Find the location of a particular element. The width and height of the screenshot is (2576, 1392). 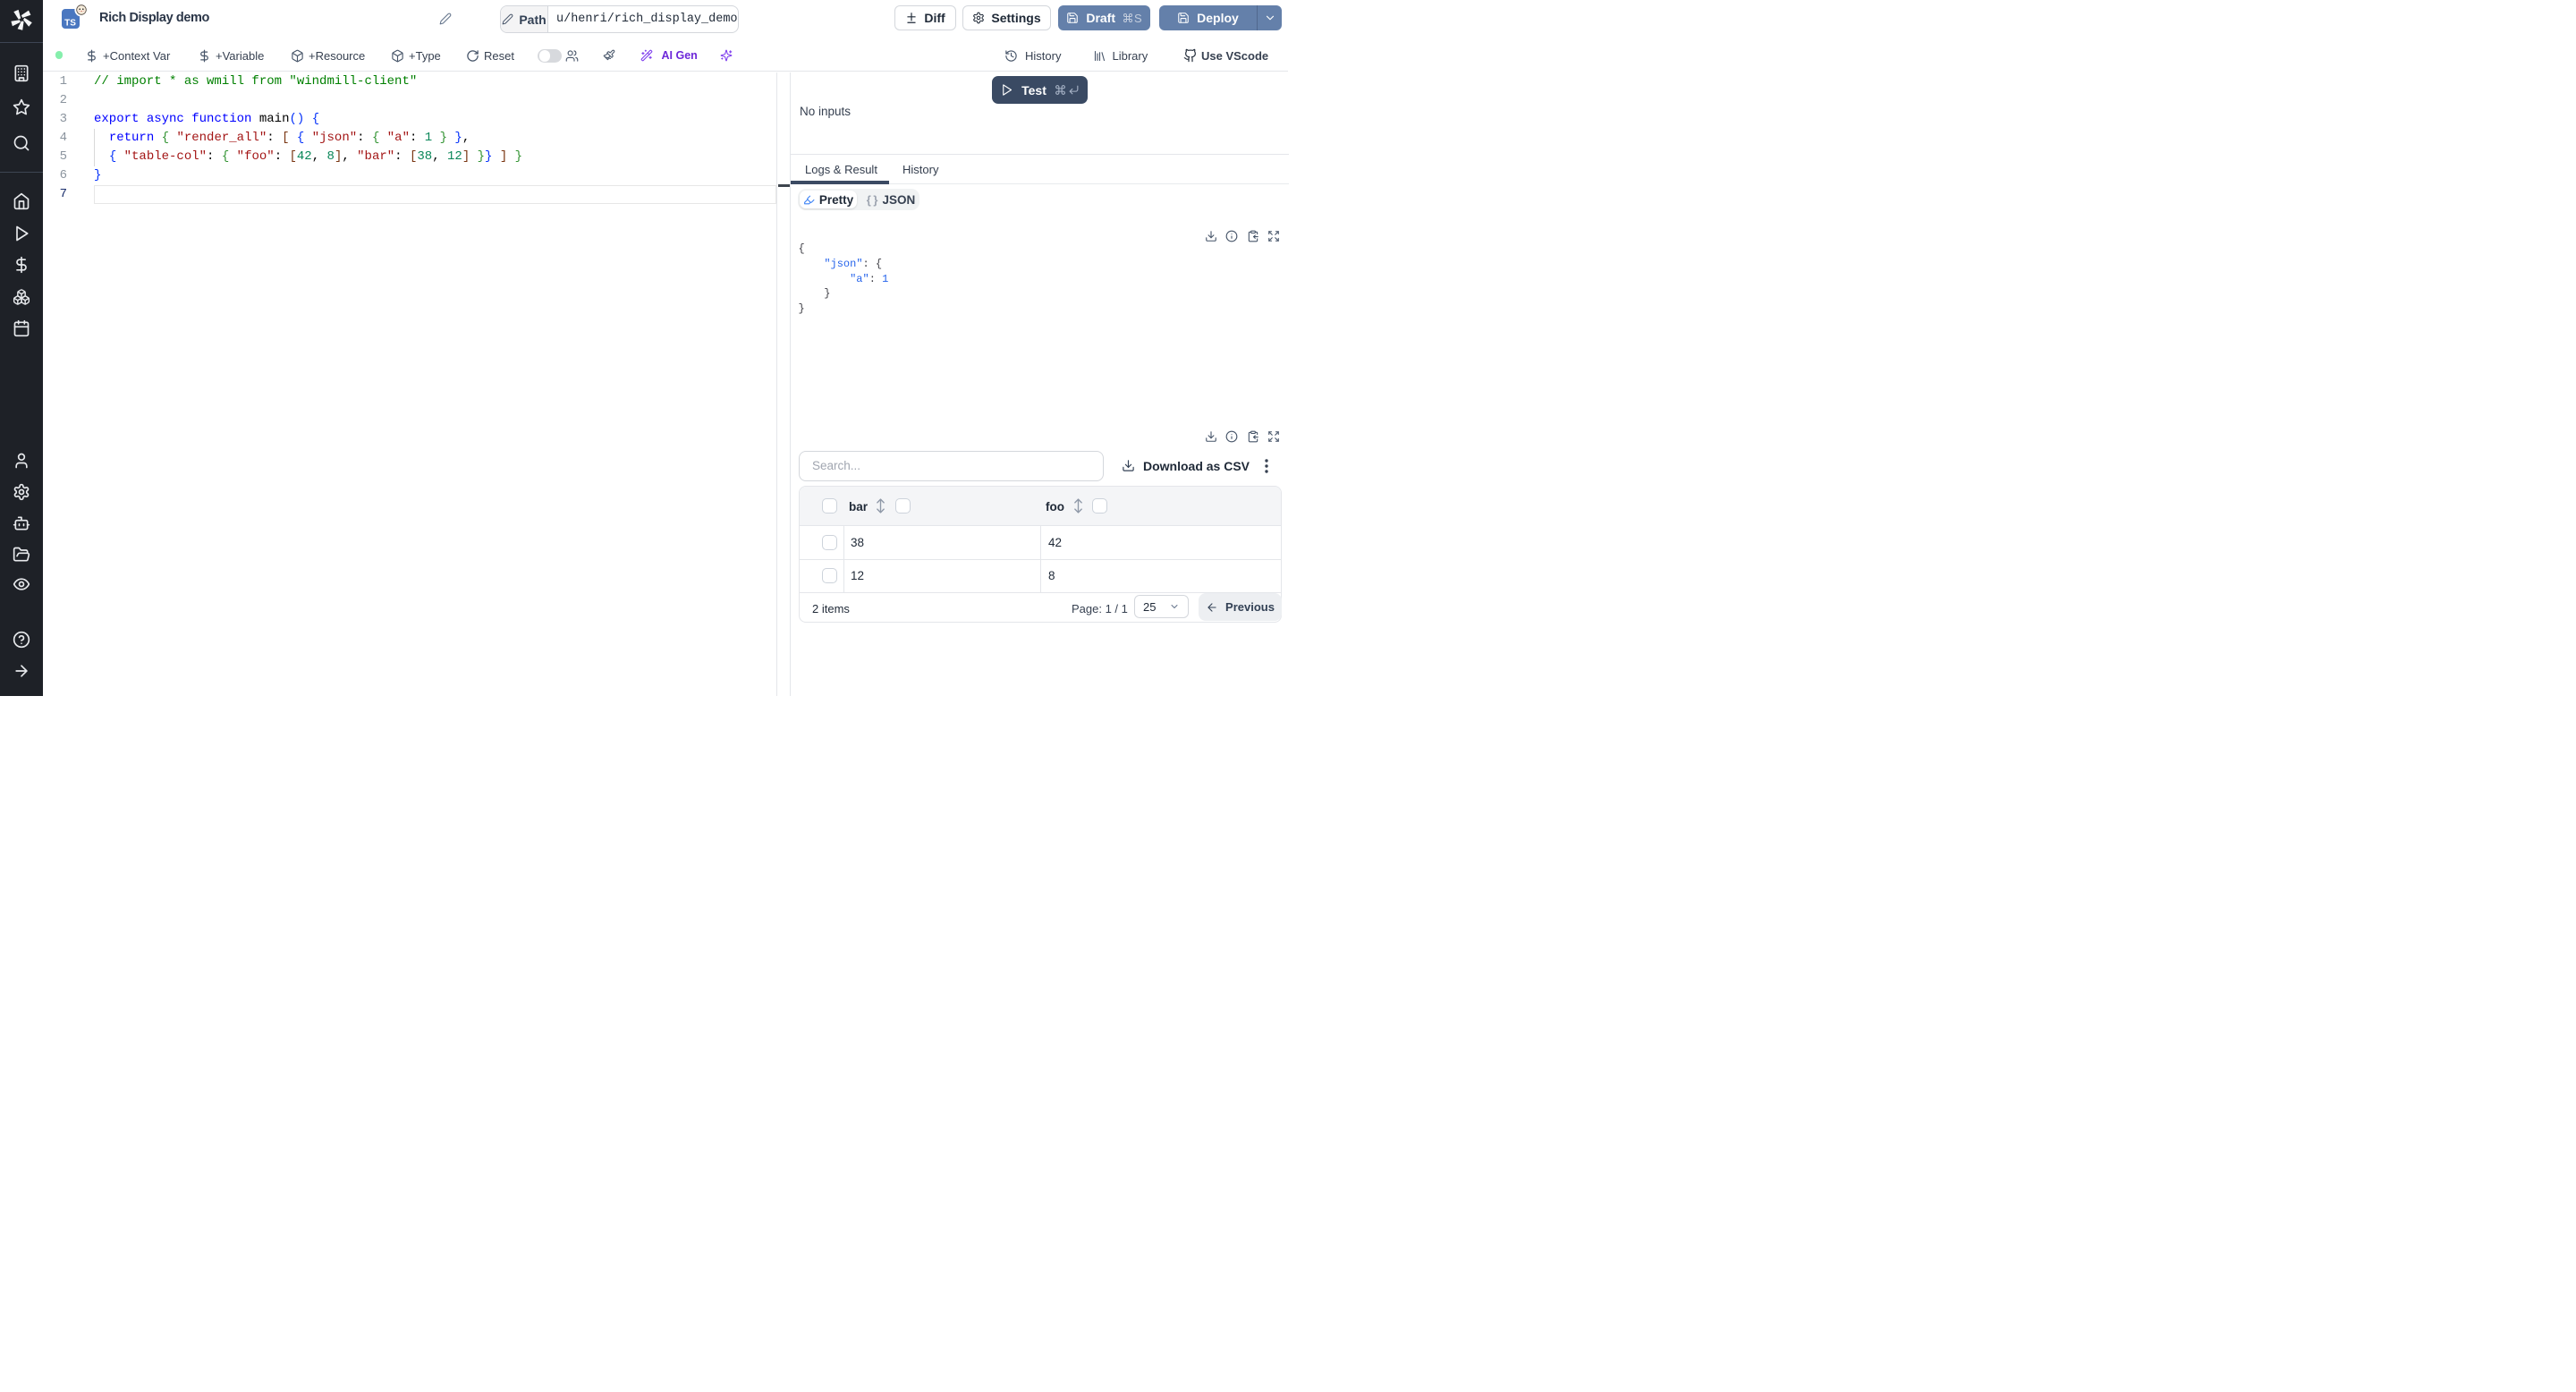

svg-text: TS is located at coordinates (70, 24).